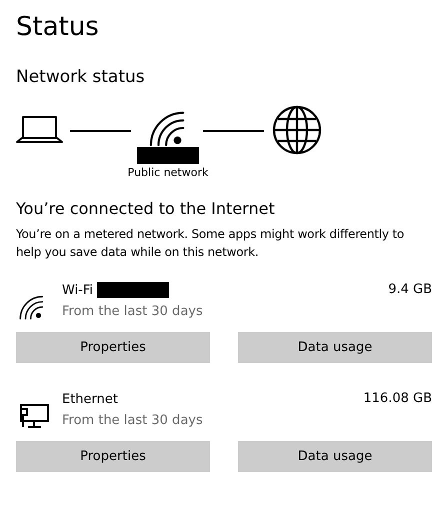 The height and width of the screenshot is (505, 448). What do you see at coordinates (168, 173) in the screenshot?
I see `network-type-label: Public network` at bounding box center [168, 173].